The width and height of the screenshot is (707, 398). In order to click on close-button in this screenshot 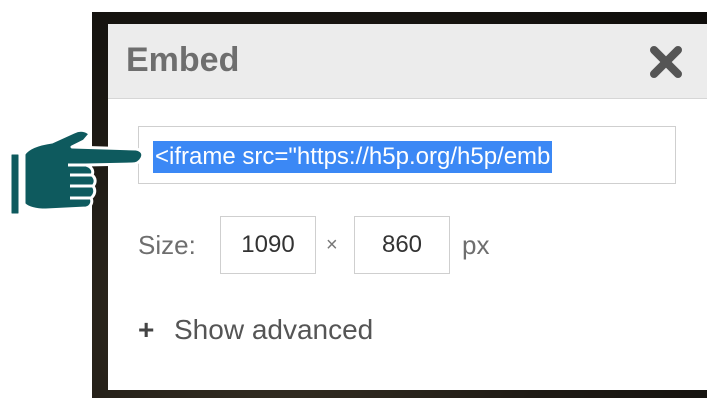, I will do `click(666, 62)`.